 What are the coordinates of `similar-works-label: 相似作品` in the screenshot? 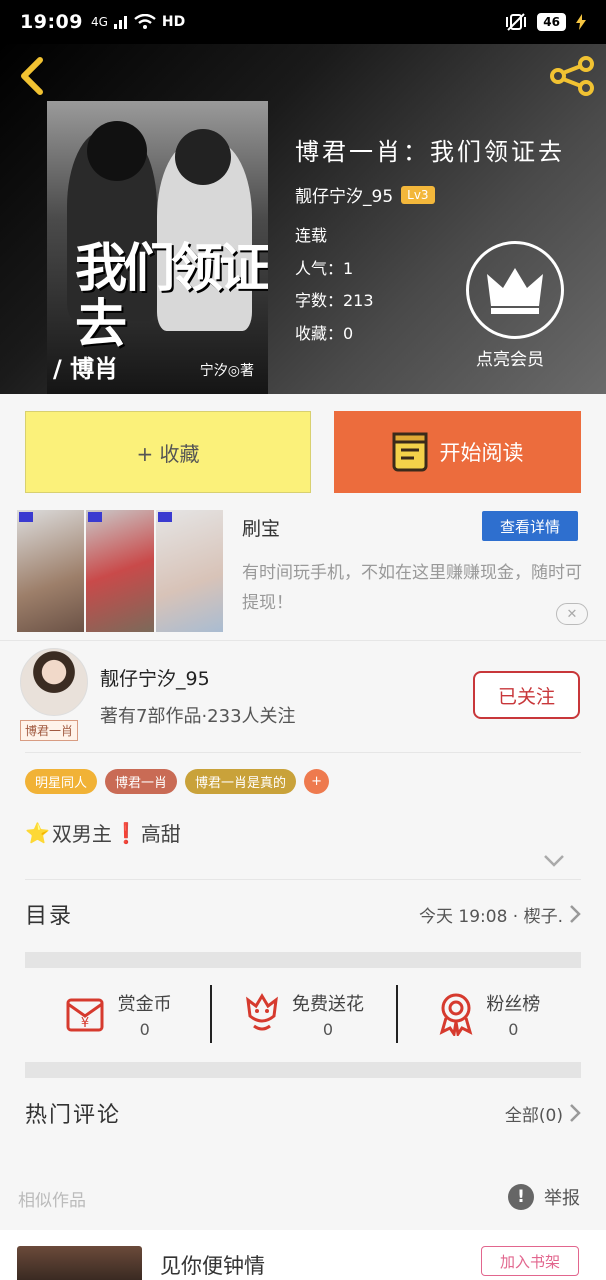 It's located at (52, 1201).